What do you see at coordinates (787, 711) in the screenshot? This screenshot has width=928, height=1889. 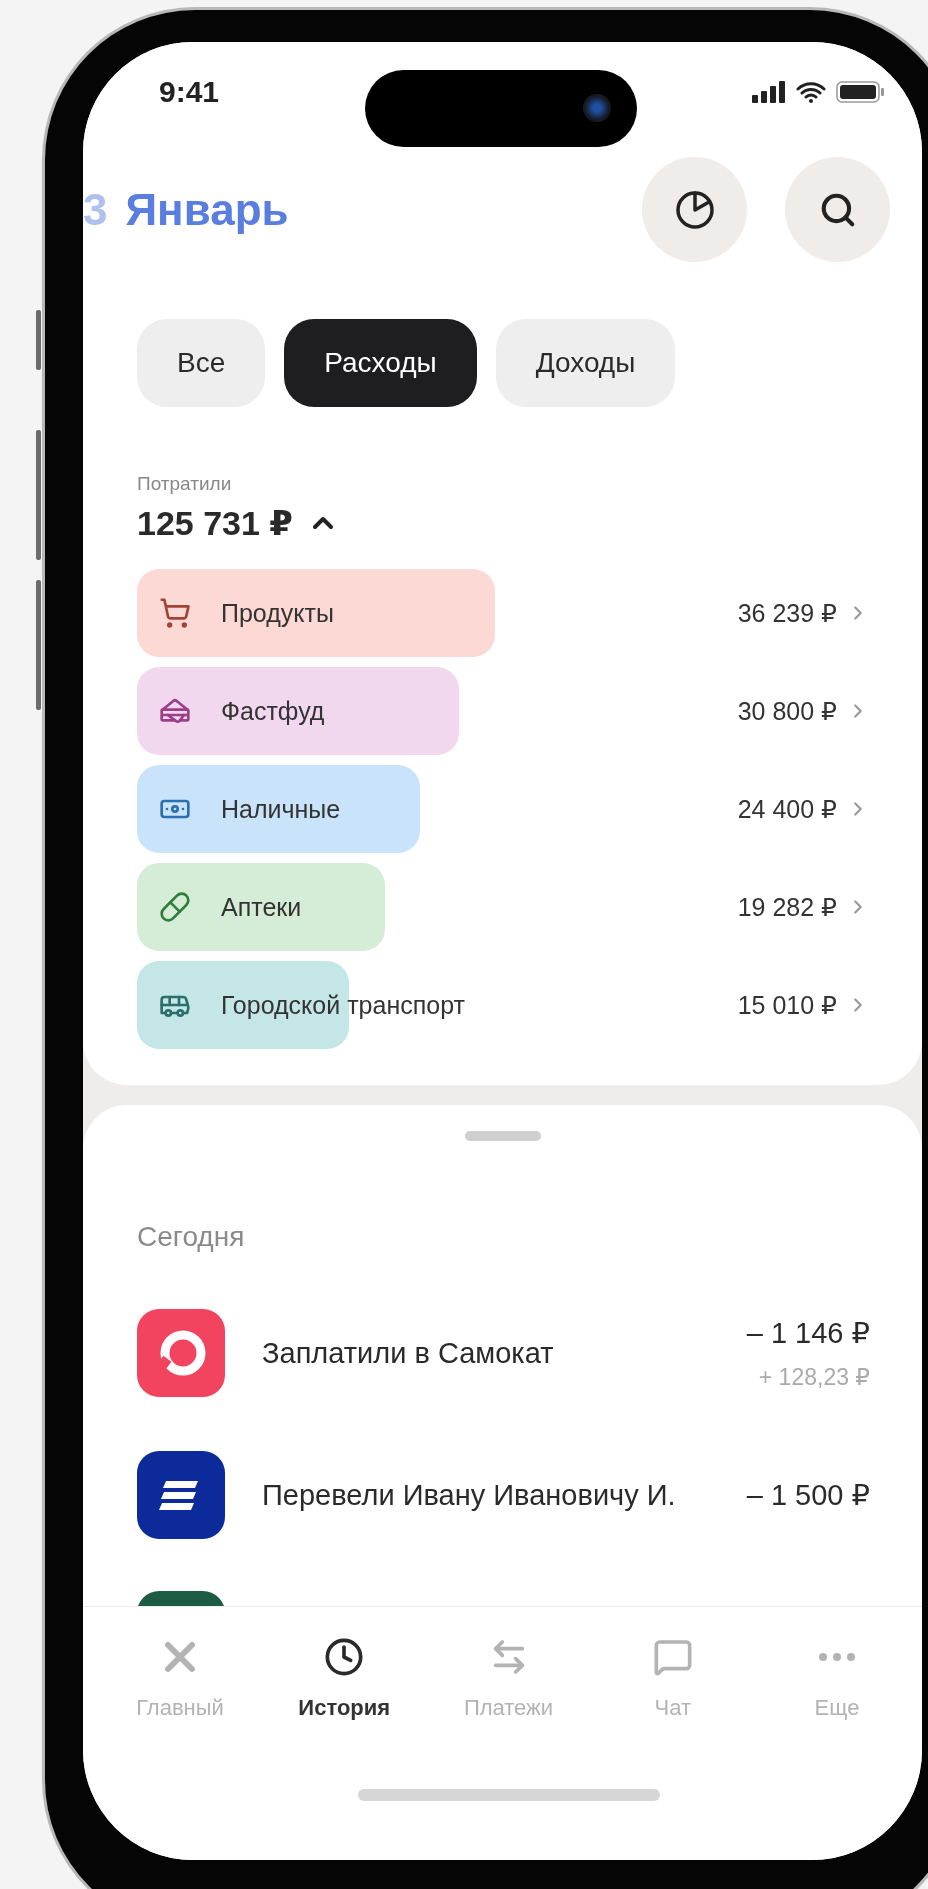 I see `category-amount: 30 800 ₽` at bounding box center [787, 711].